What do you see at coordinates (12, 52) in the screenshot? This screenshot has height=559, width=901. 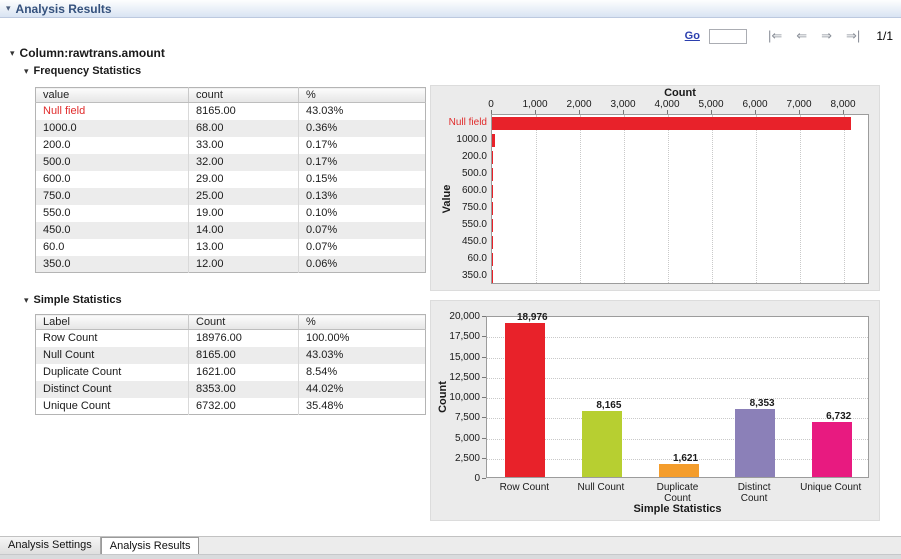 I see `collapse-triangle-icon: ▾` at bounding box center [12, 52].